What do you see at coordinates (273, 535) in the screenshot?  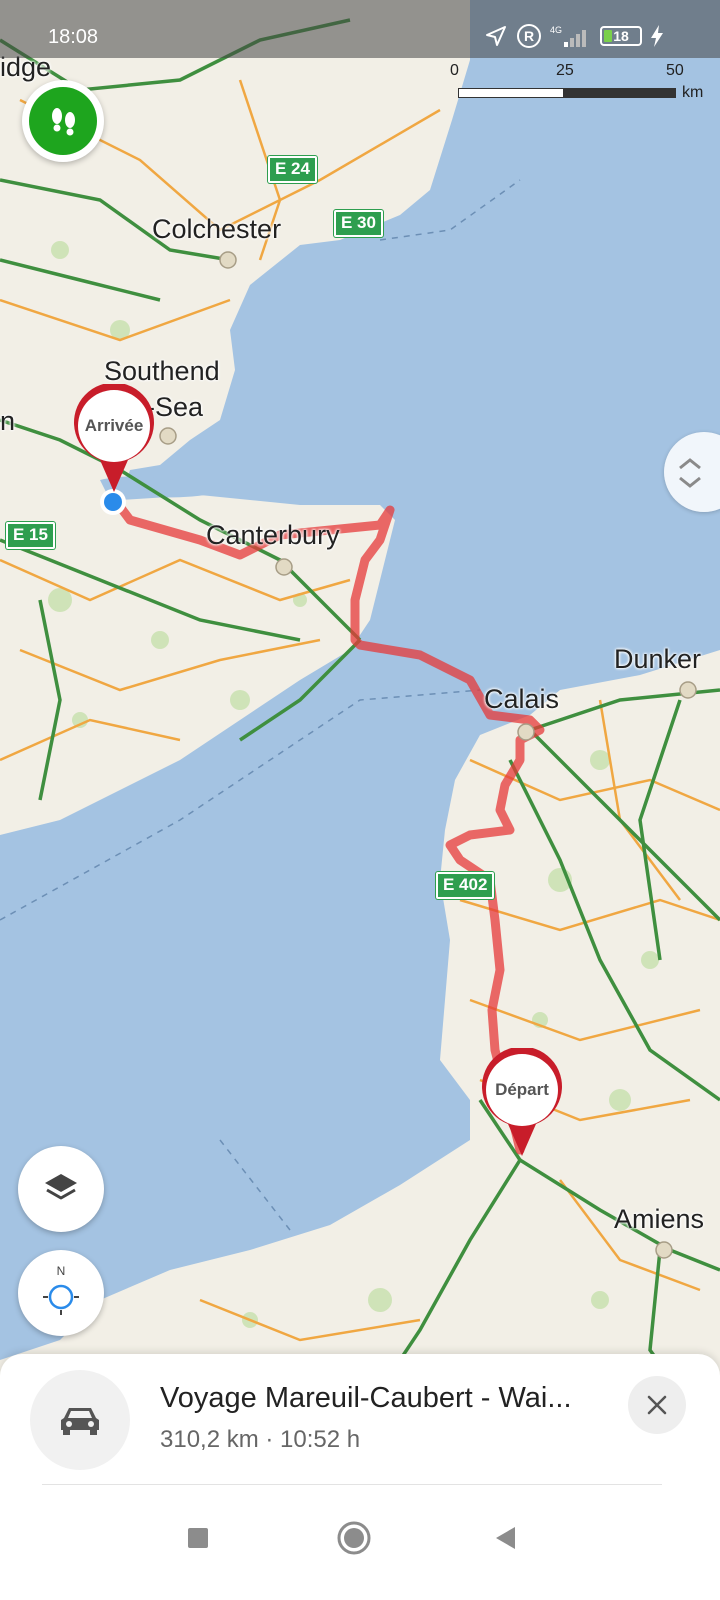 I see `city-label-canterbury: Canterbury` at bounding box center [273, 535].